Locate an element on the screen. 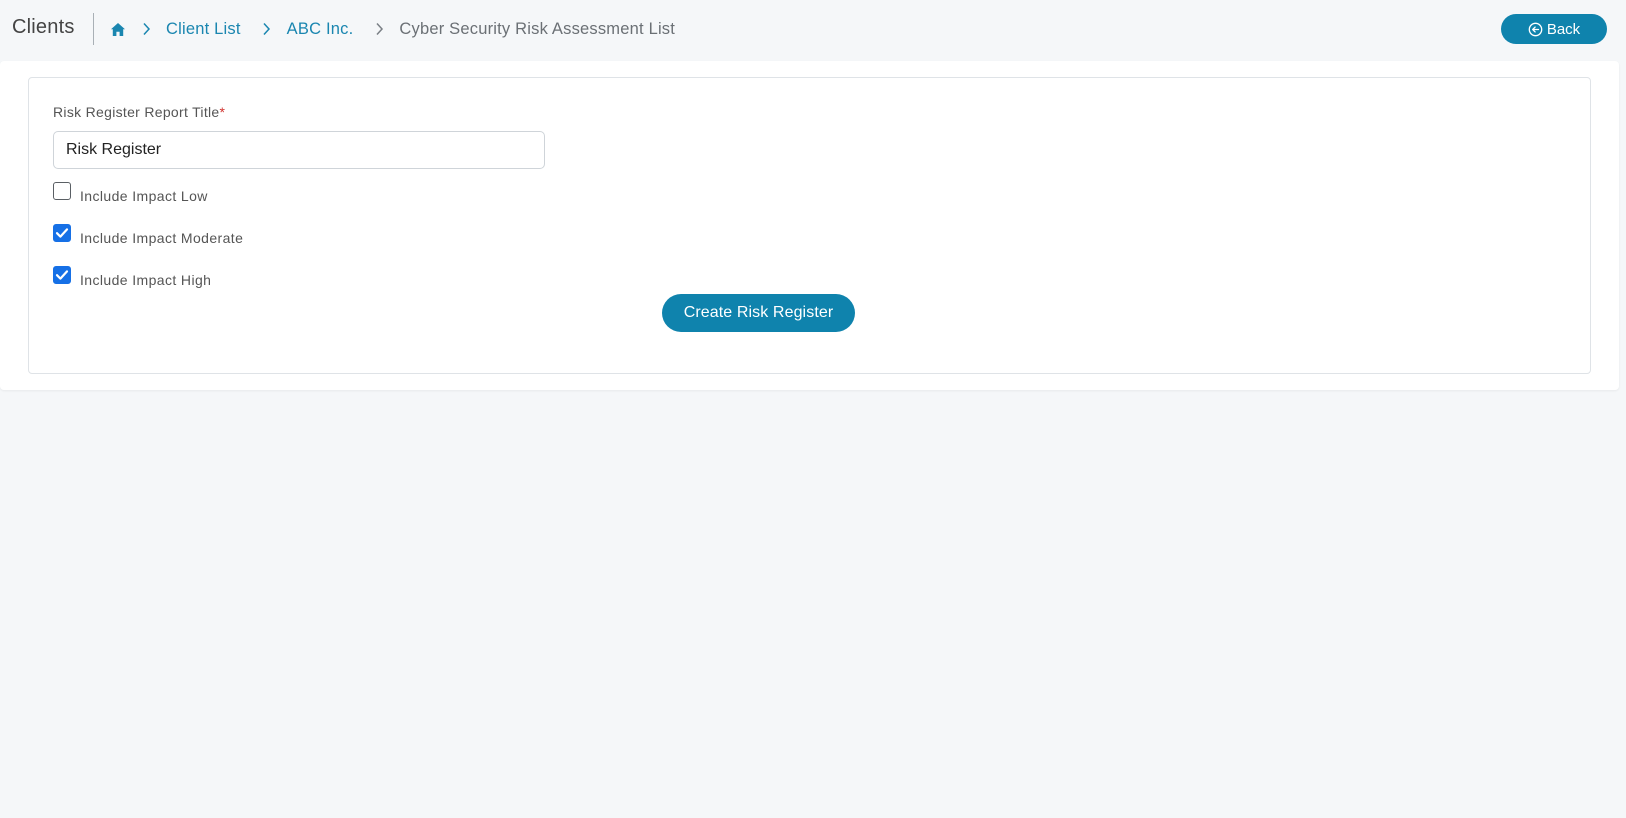 The height and width of the screenshot is (818, 1626). report-title-input is located at coordinates (299, 150).